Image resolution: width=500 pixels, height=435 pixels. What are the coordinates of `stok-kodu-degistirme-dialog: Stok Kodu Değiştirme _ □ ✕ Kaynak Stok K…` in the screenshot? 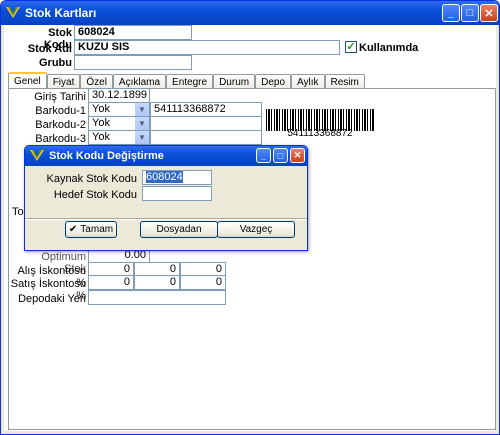 It's located at (166, 198).